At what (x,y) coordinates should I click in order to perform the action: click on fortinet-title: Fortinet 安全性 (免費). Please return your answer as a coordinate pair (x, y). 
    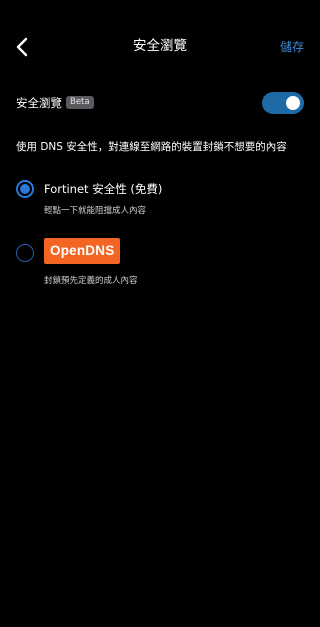
    Looking at the image, I should click on (103, 189).